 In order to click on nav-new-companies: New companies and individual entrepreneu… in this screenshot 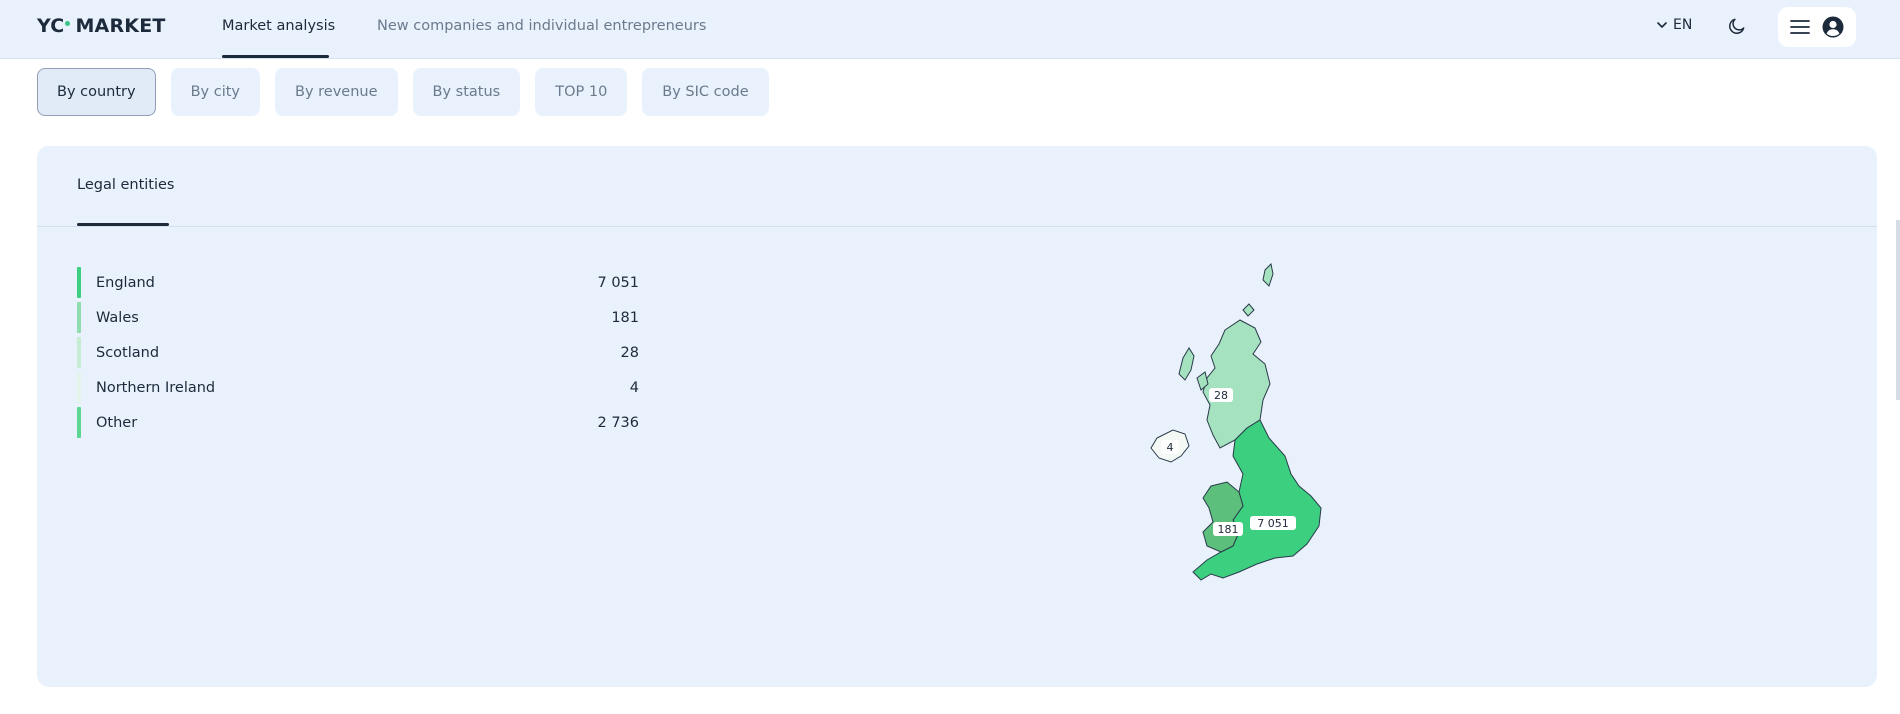, I will do `click(541, 26)`.